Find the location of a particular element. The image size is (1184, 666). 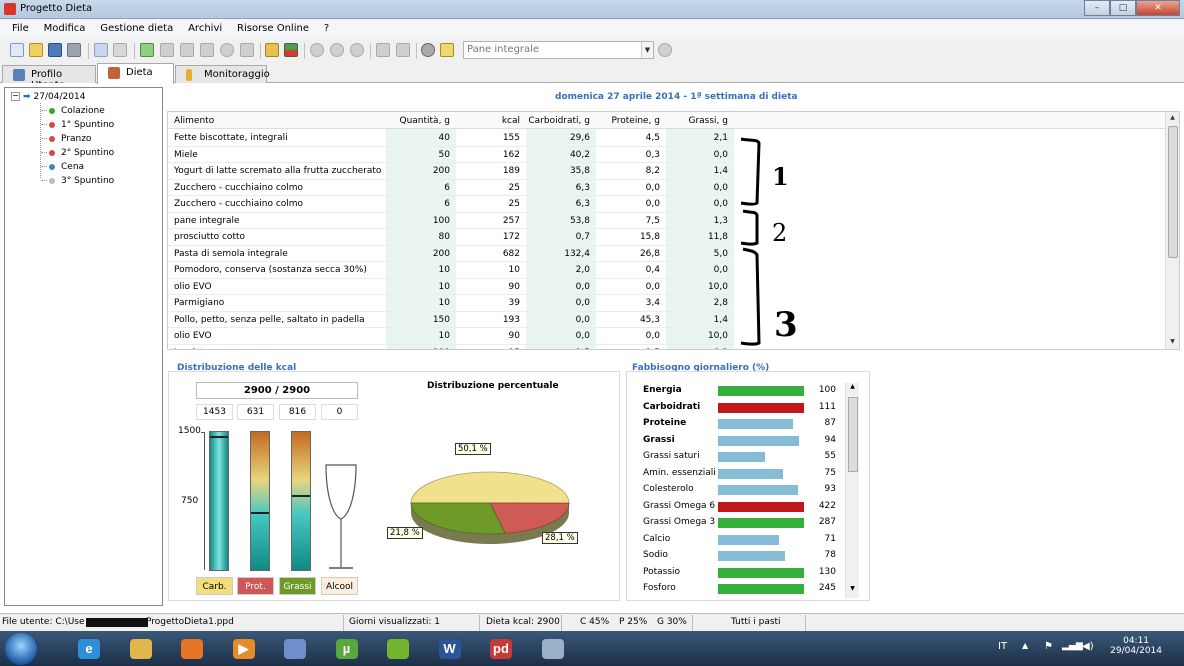

menu-file: File is located at coordinates (17, 27).